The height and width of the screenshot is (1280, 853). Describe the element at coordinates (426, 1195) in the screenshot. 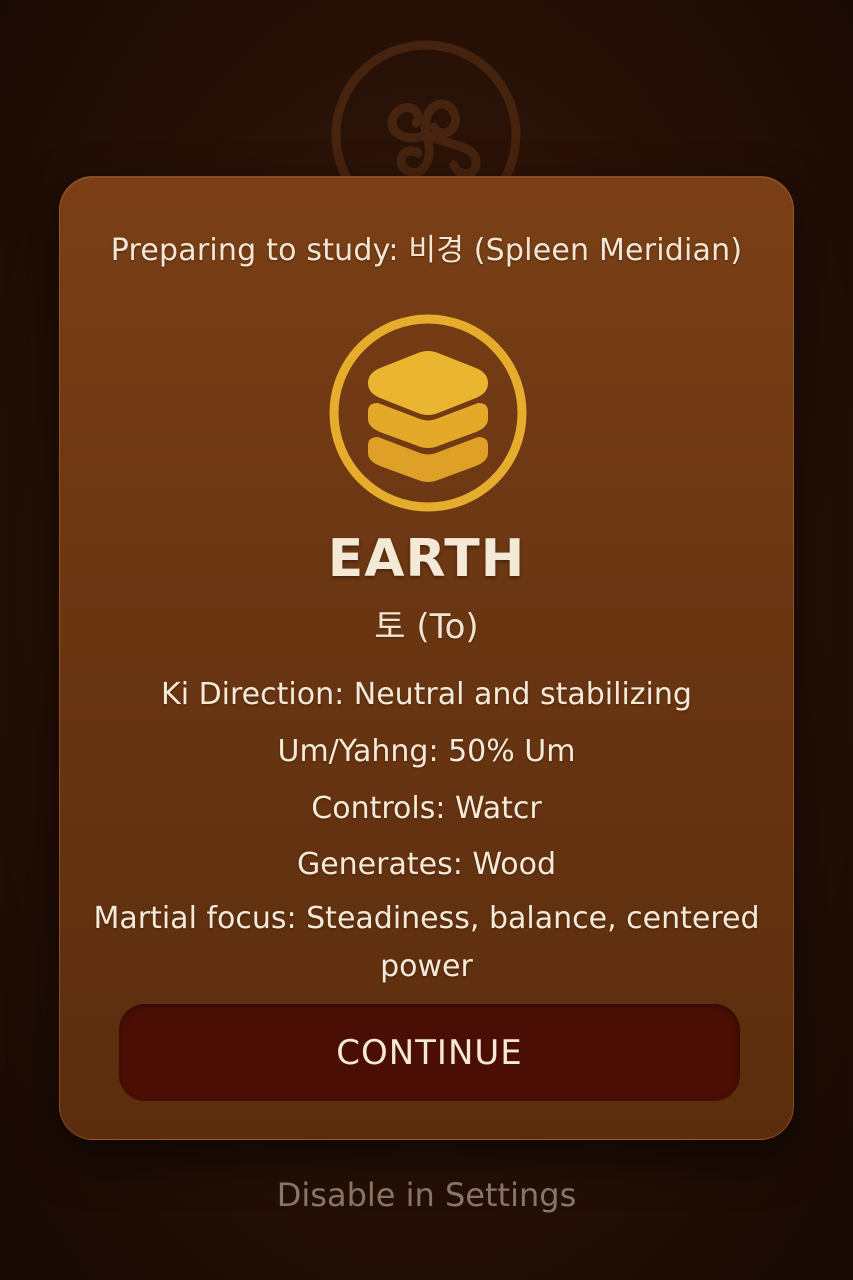

I see `disable-in-settings-link: Disable in Settings` at that location.